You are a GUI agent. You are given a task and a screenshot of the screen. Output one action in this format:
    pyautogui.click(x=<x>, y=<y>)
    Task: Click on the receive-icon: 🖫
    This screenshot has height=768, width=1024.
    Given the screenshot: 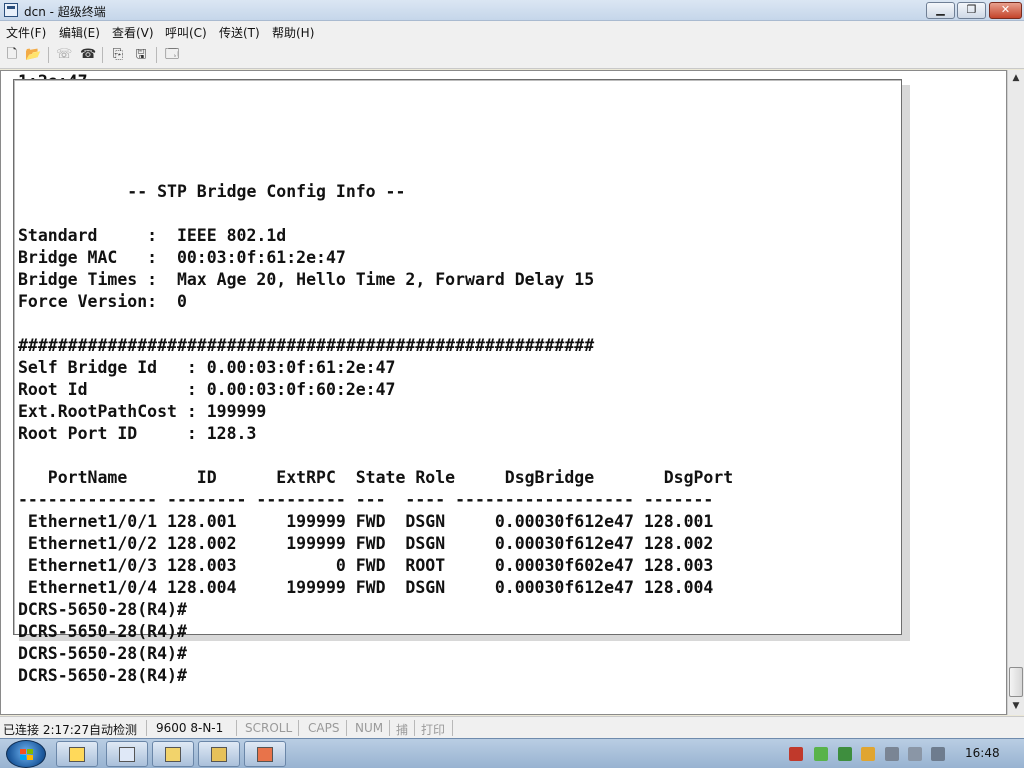 What is the action you would take?
    pyautogui.click(x=141, y=55)
    